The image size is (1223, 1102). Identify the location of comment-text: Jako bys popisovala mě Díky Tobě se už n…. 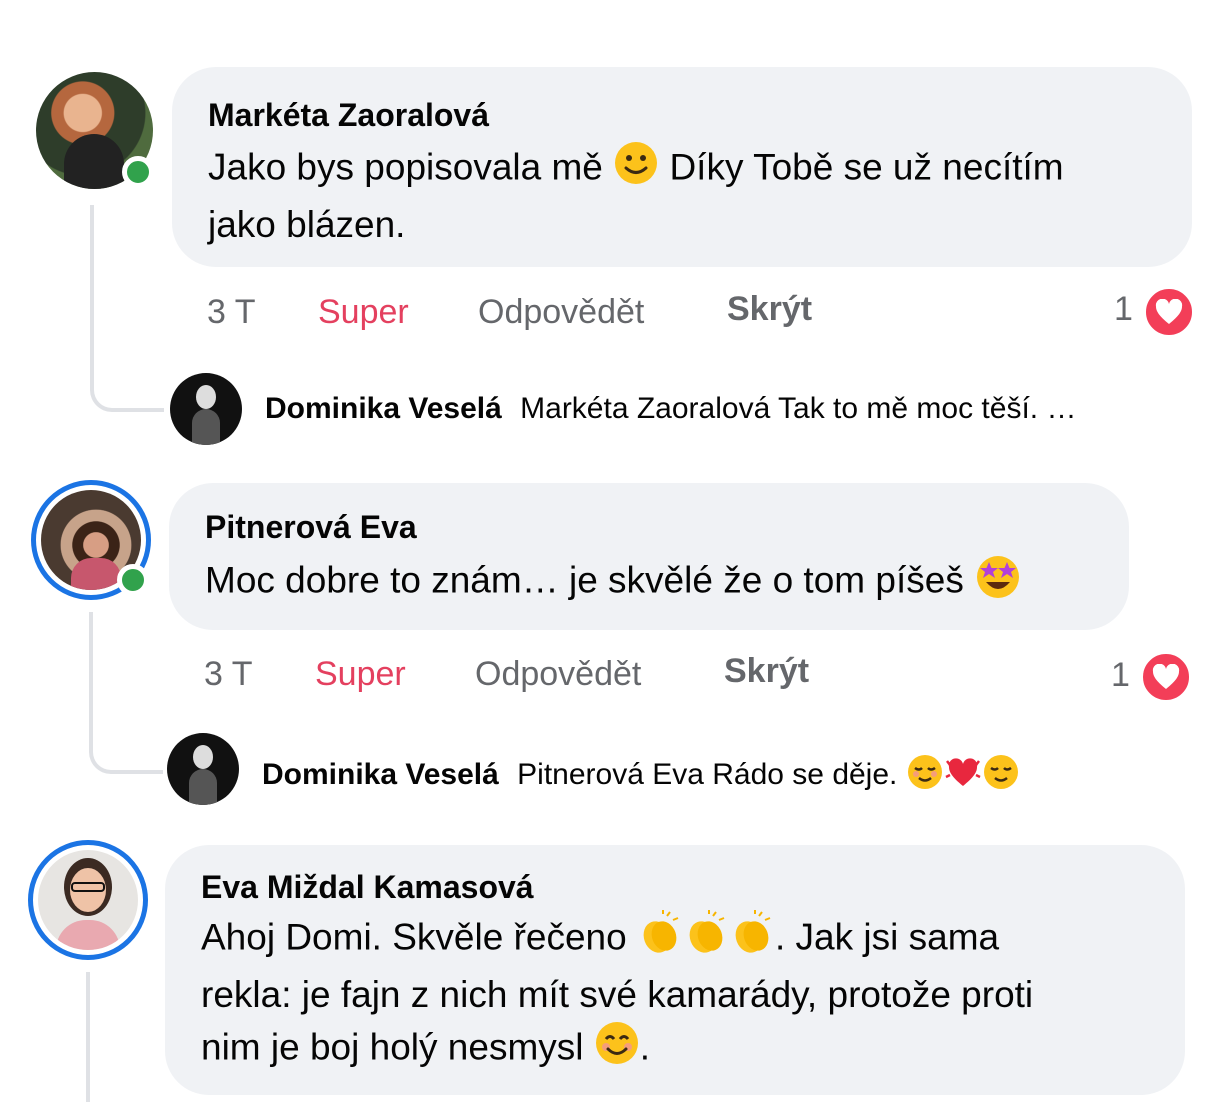
(700, 195).